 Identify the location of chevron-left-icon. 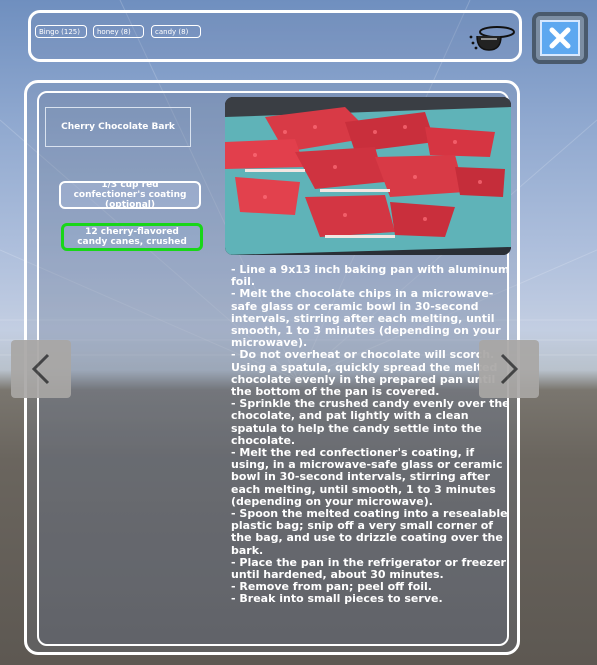
(40, 369).